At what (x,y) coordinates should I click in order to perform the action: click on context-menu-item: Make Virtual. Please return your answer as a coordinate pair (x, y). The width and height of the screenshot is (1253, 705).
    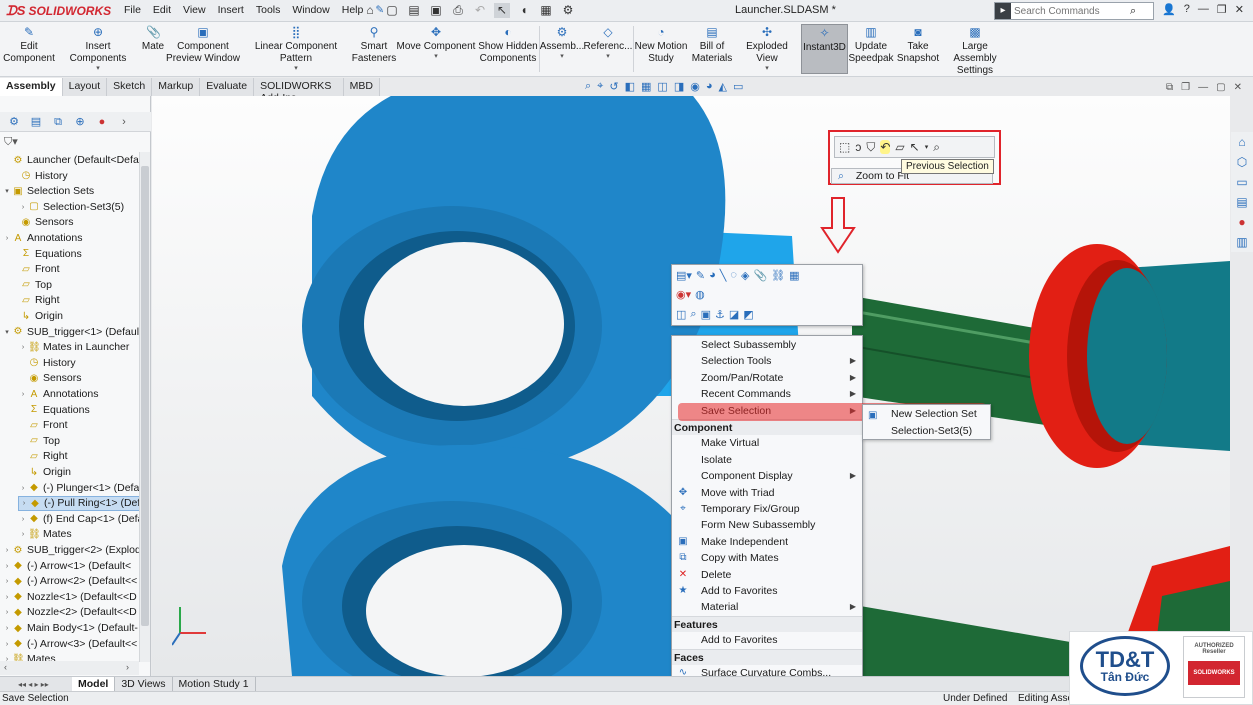
    Looking at the image, I should click on (767, 443).